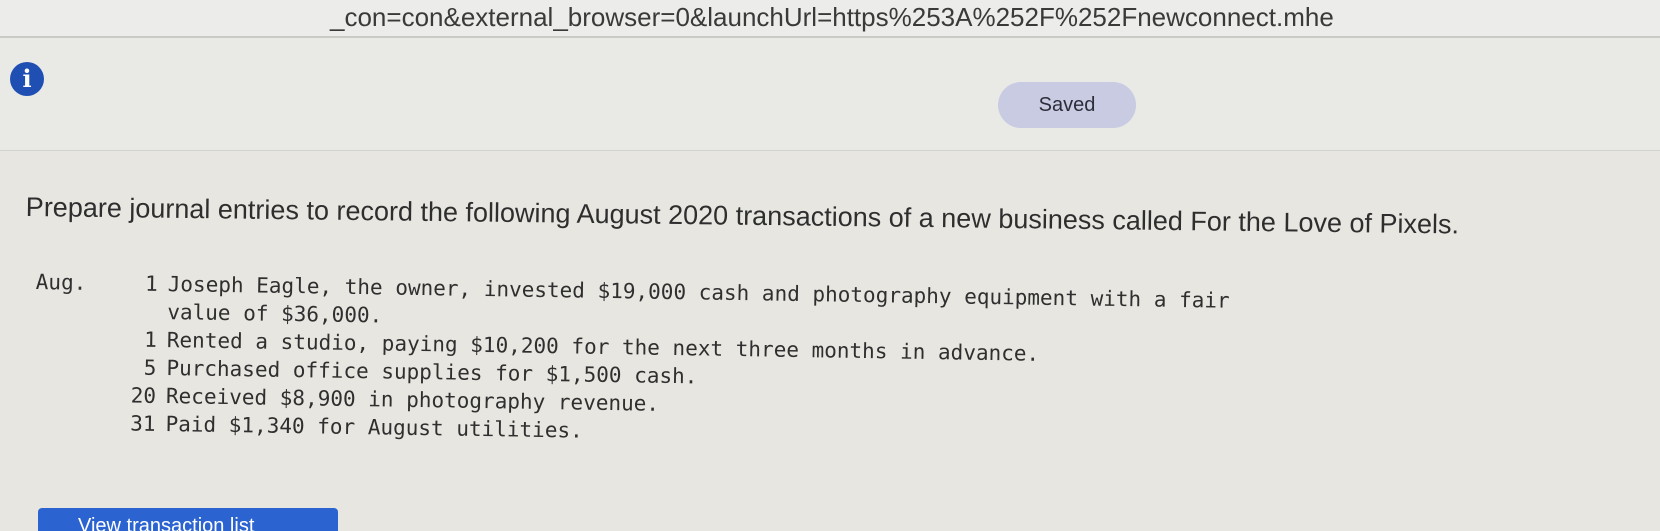 This screenshot has height=531, width=1660. Describe the element at coordinates (61, 282) in the screenshot. I see `transaction-month: Aug.` at that location.